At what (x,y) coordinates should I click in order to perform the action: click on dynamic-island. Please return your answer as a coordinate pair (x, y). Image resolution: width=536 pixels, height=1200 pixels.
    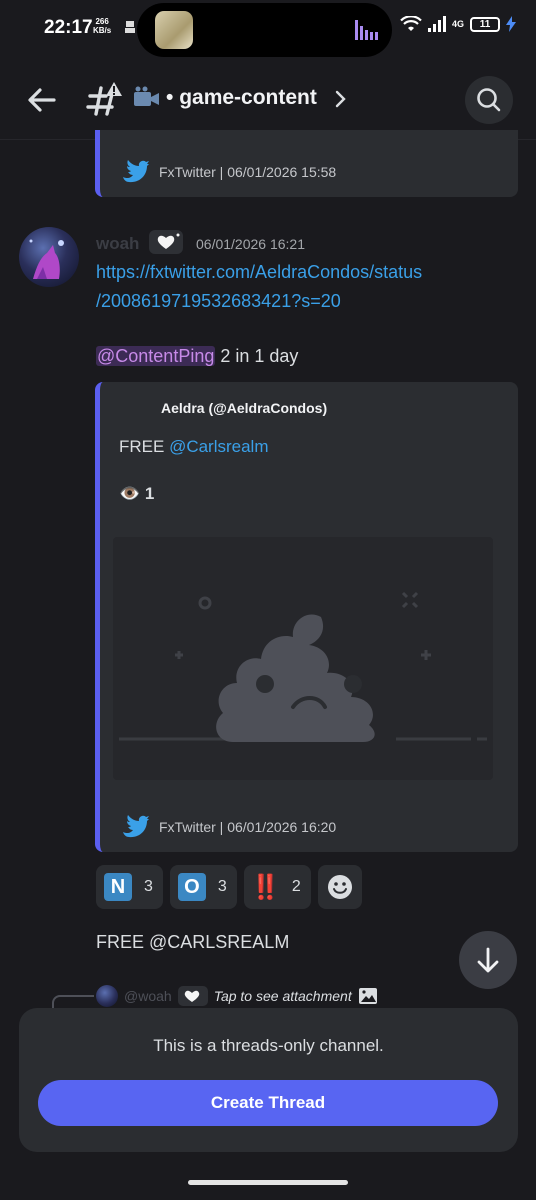
    Looking at the image, I should click on (264, 30).